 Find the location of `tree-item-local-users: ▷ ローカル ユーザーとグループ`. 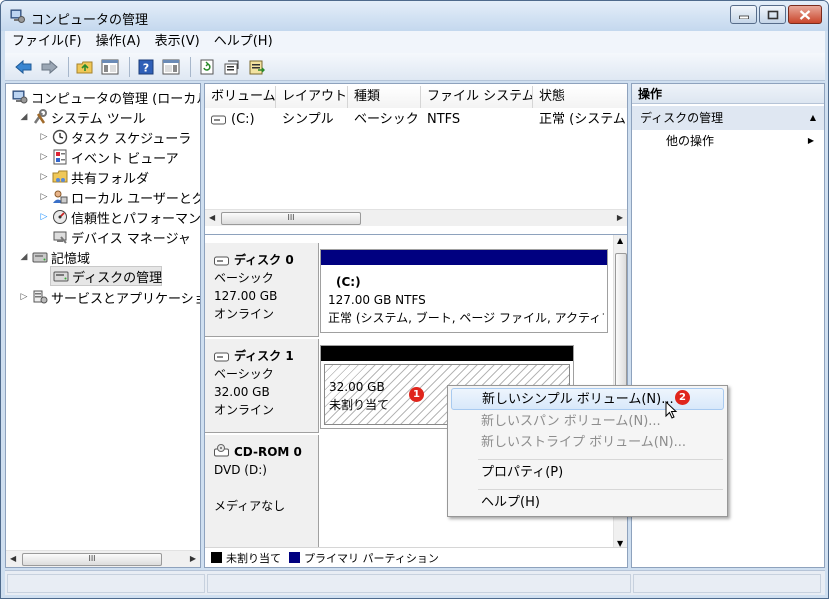

tree-item-local-users: ▷ ローカル ユーザーとグループ is located at coordinates (119, 197).